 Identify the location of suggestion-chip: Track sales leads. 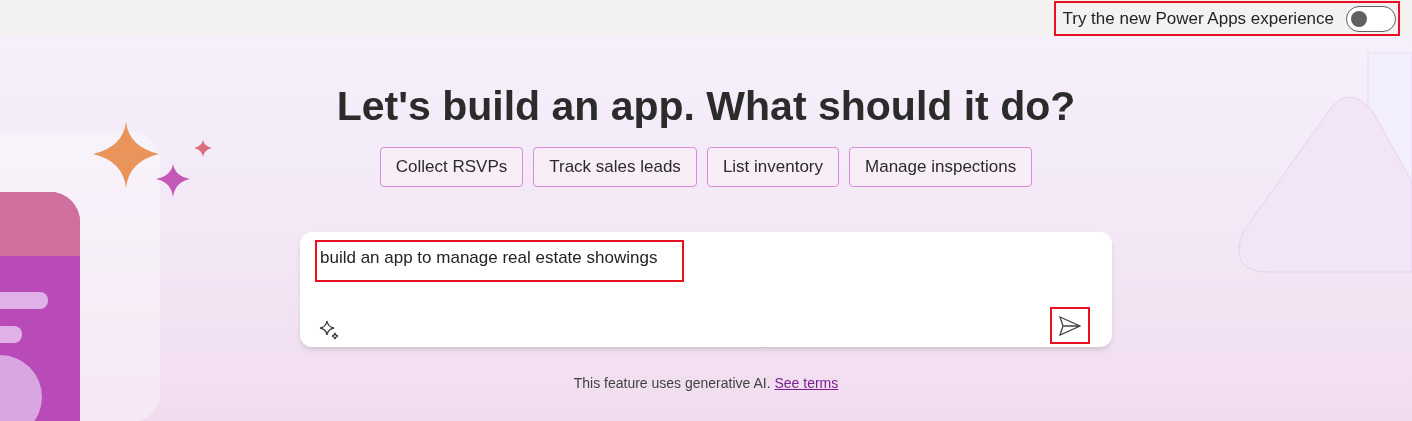
(615, 167).